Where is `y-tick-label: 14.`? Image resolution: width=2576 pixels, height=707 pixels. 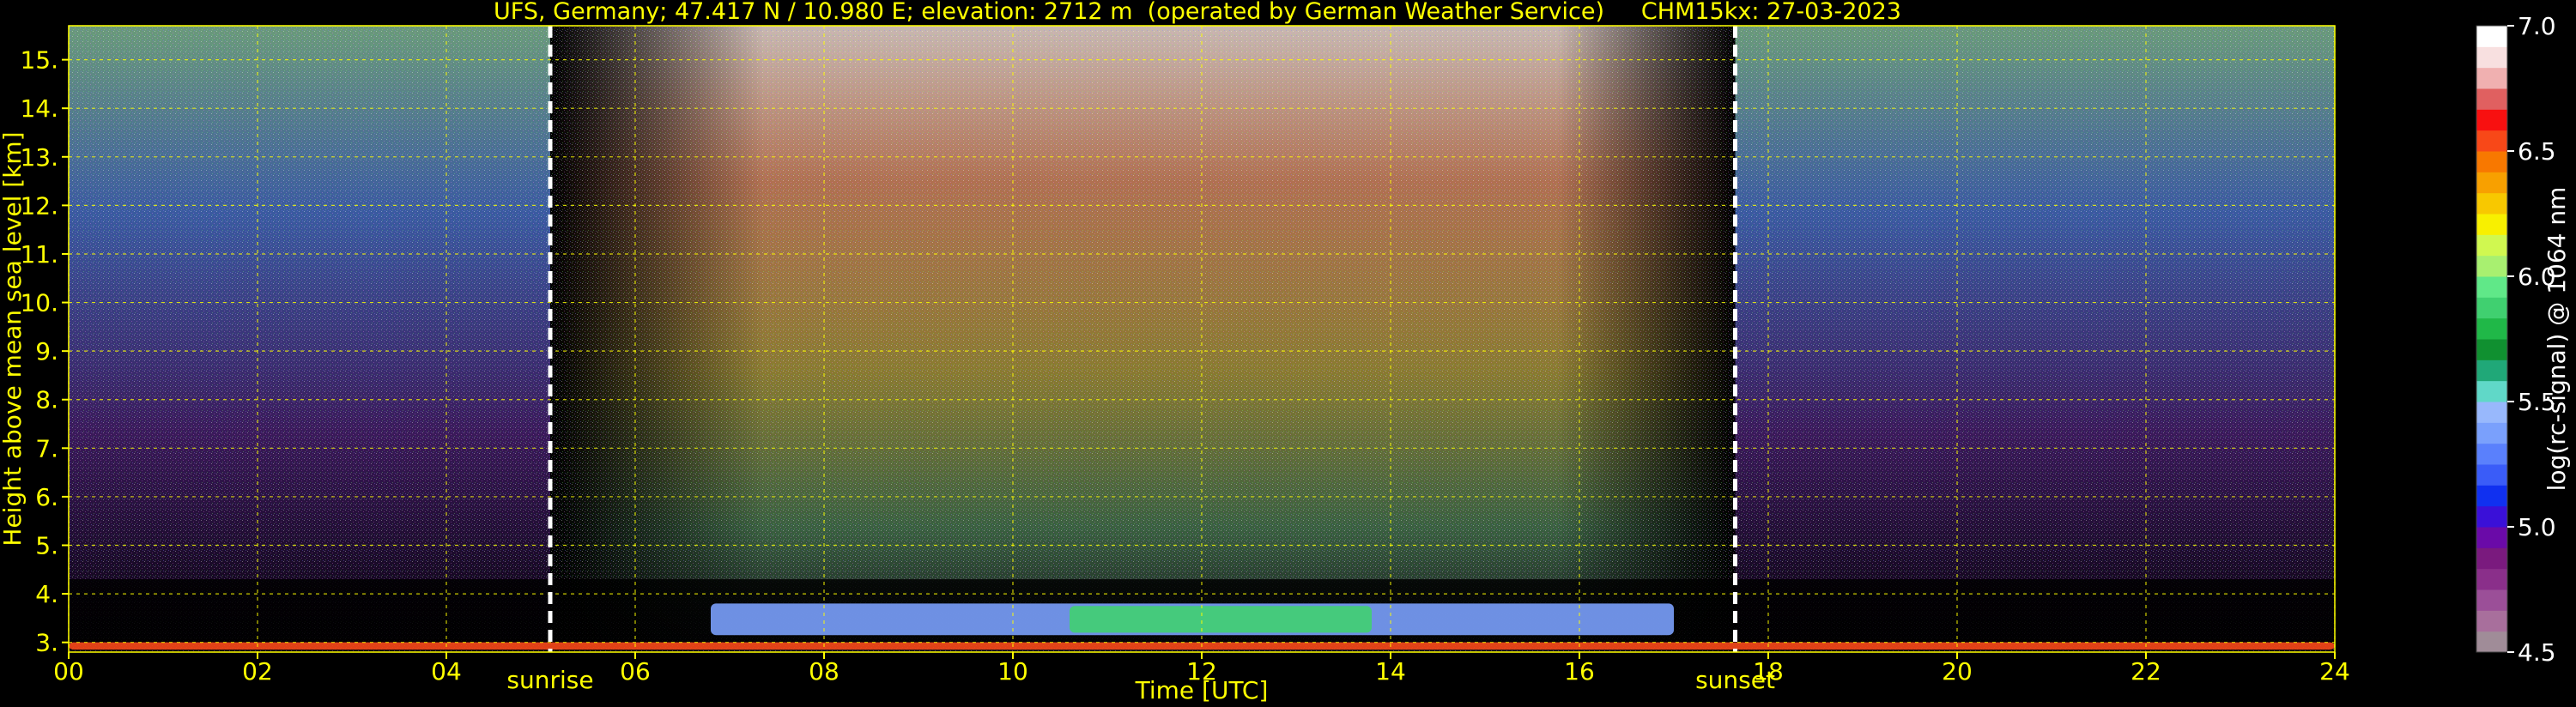 y-tick-label: 14. is located at coordinates (39, 109).